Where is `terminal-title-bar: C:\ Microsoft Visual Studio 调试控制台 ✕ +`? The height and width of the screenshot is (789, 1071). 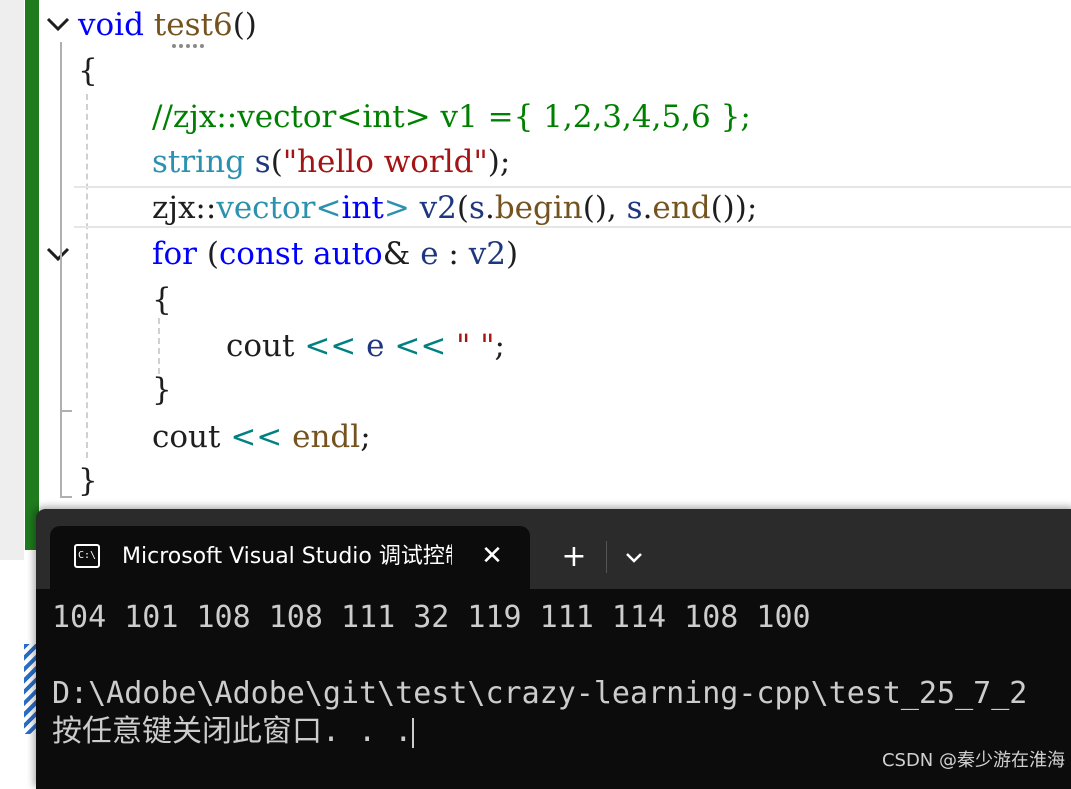
terminal-title-bar: C:\ Microsoft Visual Studio 调试控制台 ✕ + is located at coordinates (553, 549).